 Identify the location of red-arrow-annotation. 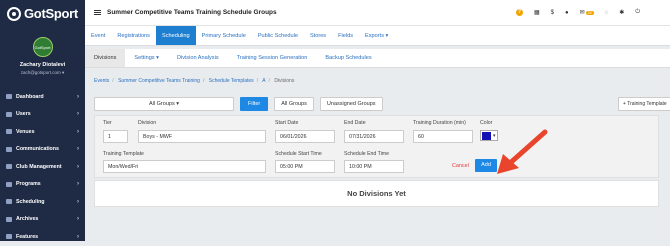
(522, 151).